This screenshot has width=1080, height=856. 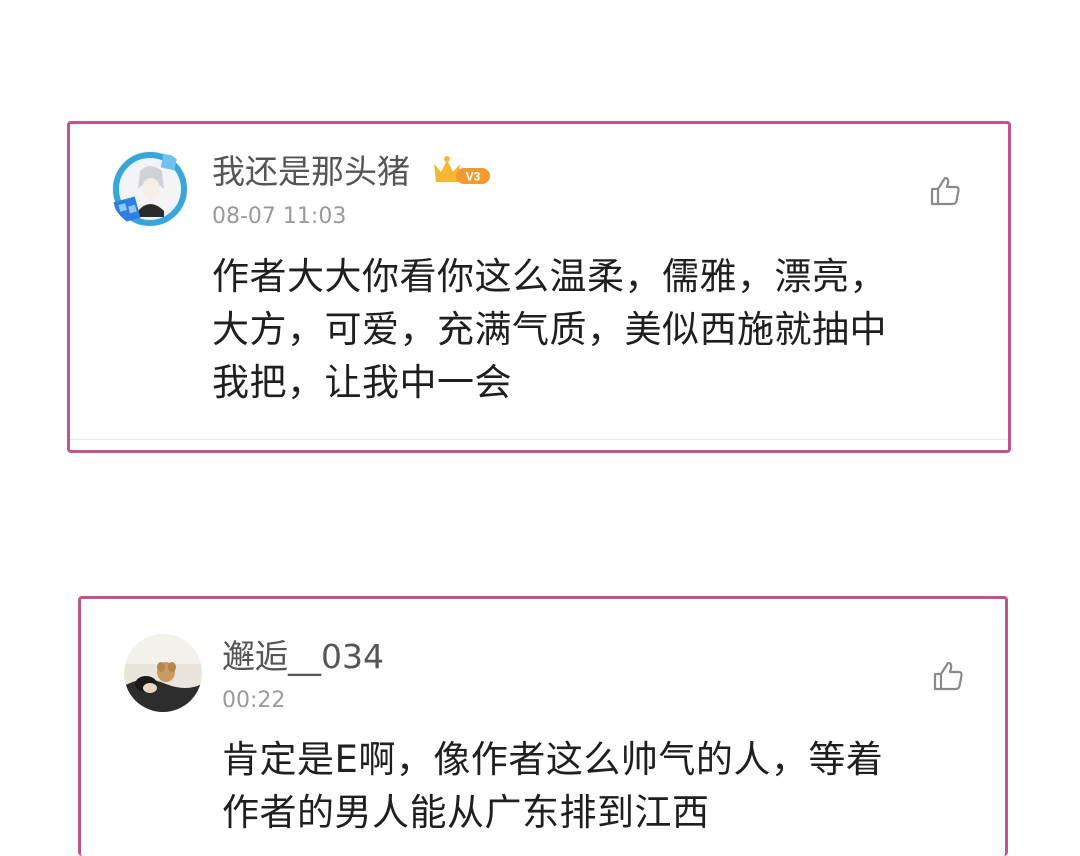 I want to click on crown-icon: V3, so click(x=462, y=170).